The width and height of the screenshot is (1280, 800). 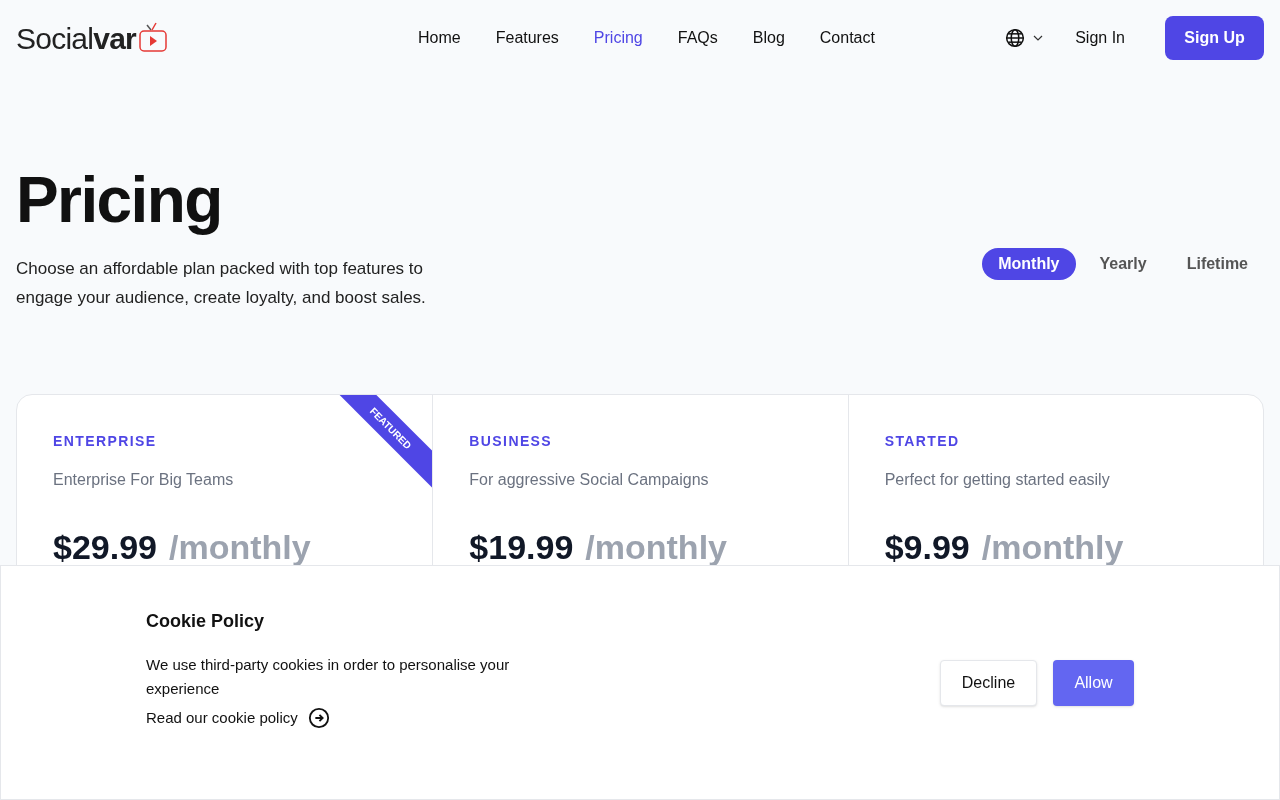 I want to click on page-subtitle: Choose an affordable plan packed with top features to engage your audience, create loyalty, and boost sales., so click(x=221, y=283).